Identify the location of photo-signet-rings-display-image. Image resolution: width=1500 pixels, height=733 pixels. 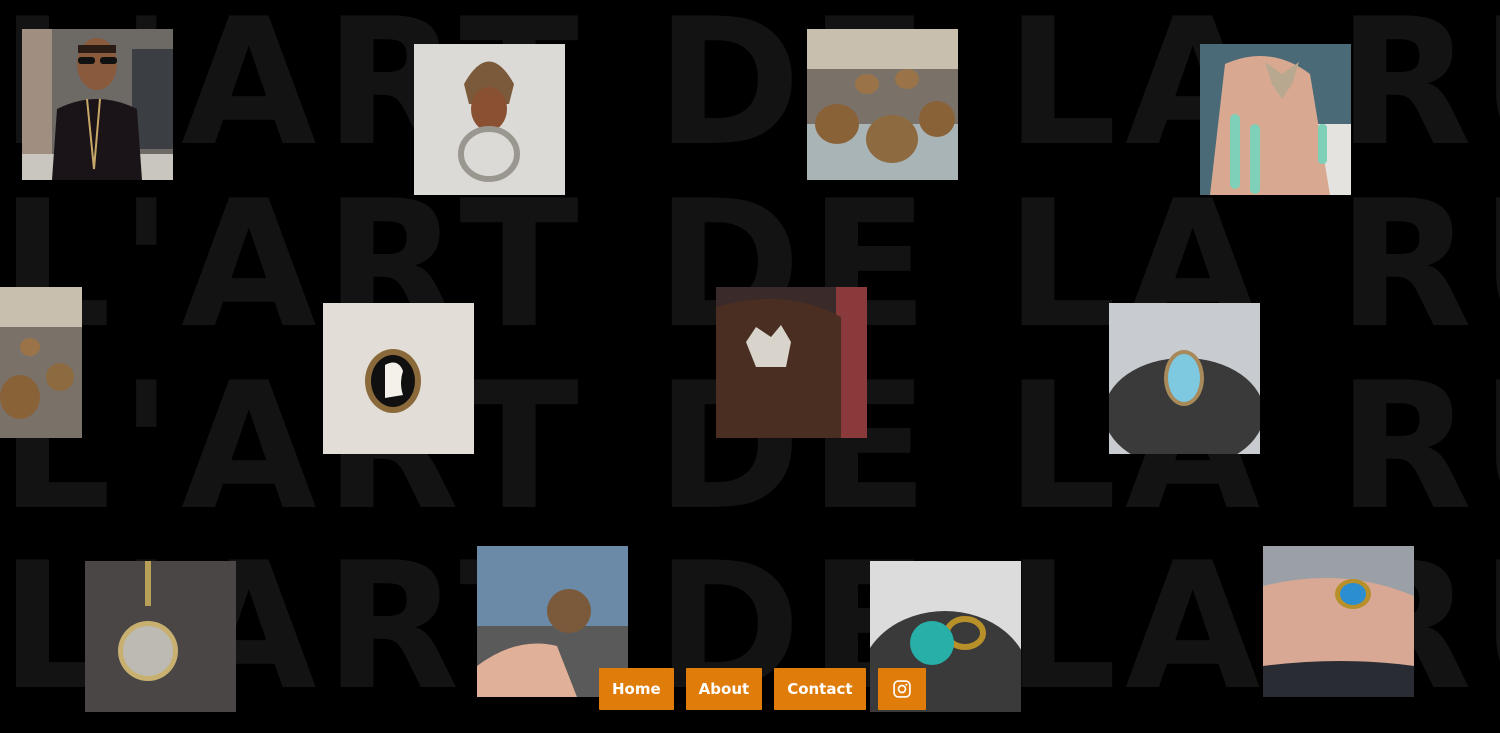
(882, 104).